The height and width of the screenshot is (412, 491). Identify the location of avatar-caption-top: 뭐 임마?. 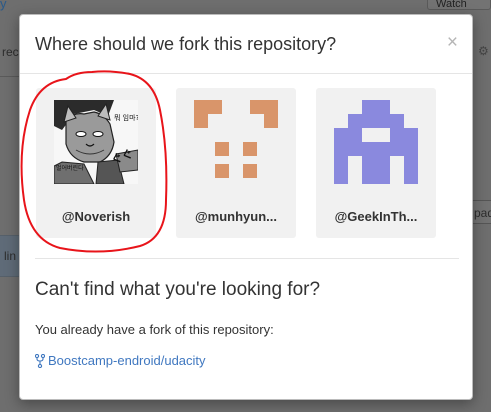
(126, 117).